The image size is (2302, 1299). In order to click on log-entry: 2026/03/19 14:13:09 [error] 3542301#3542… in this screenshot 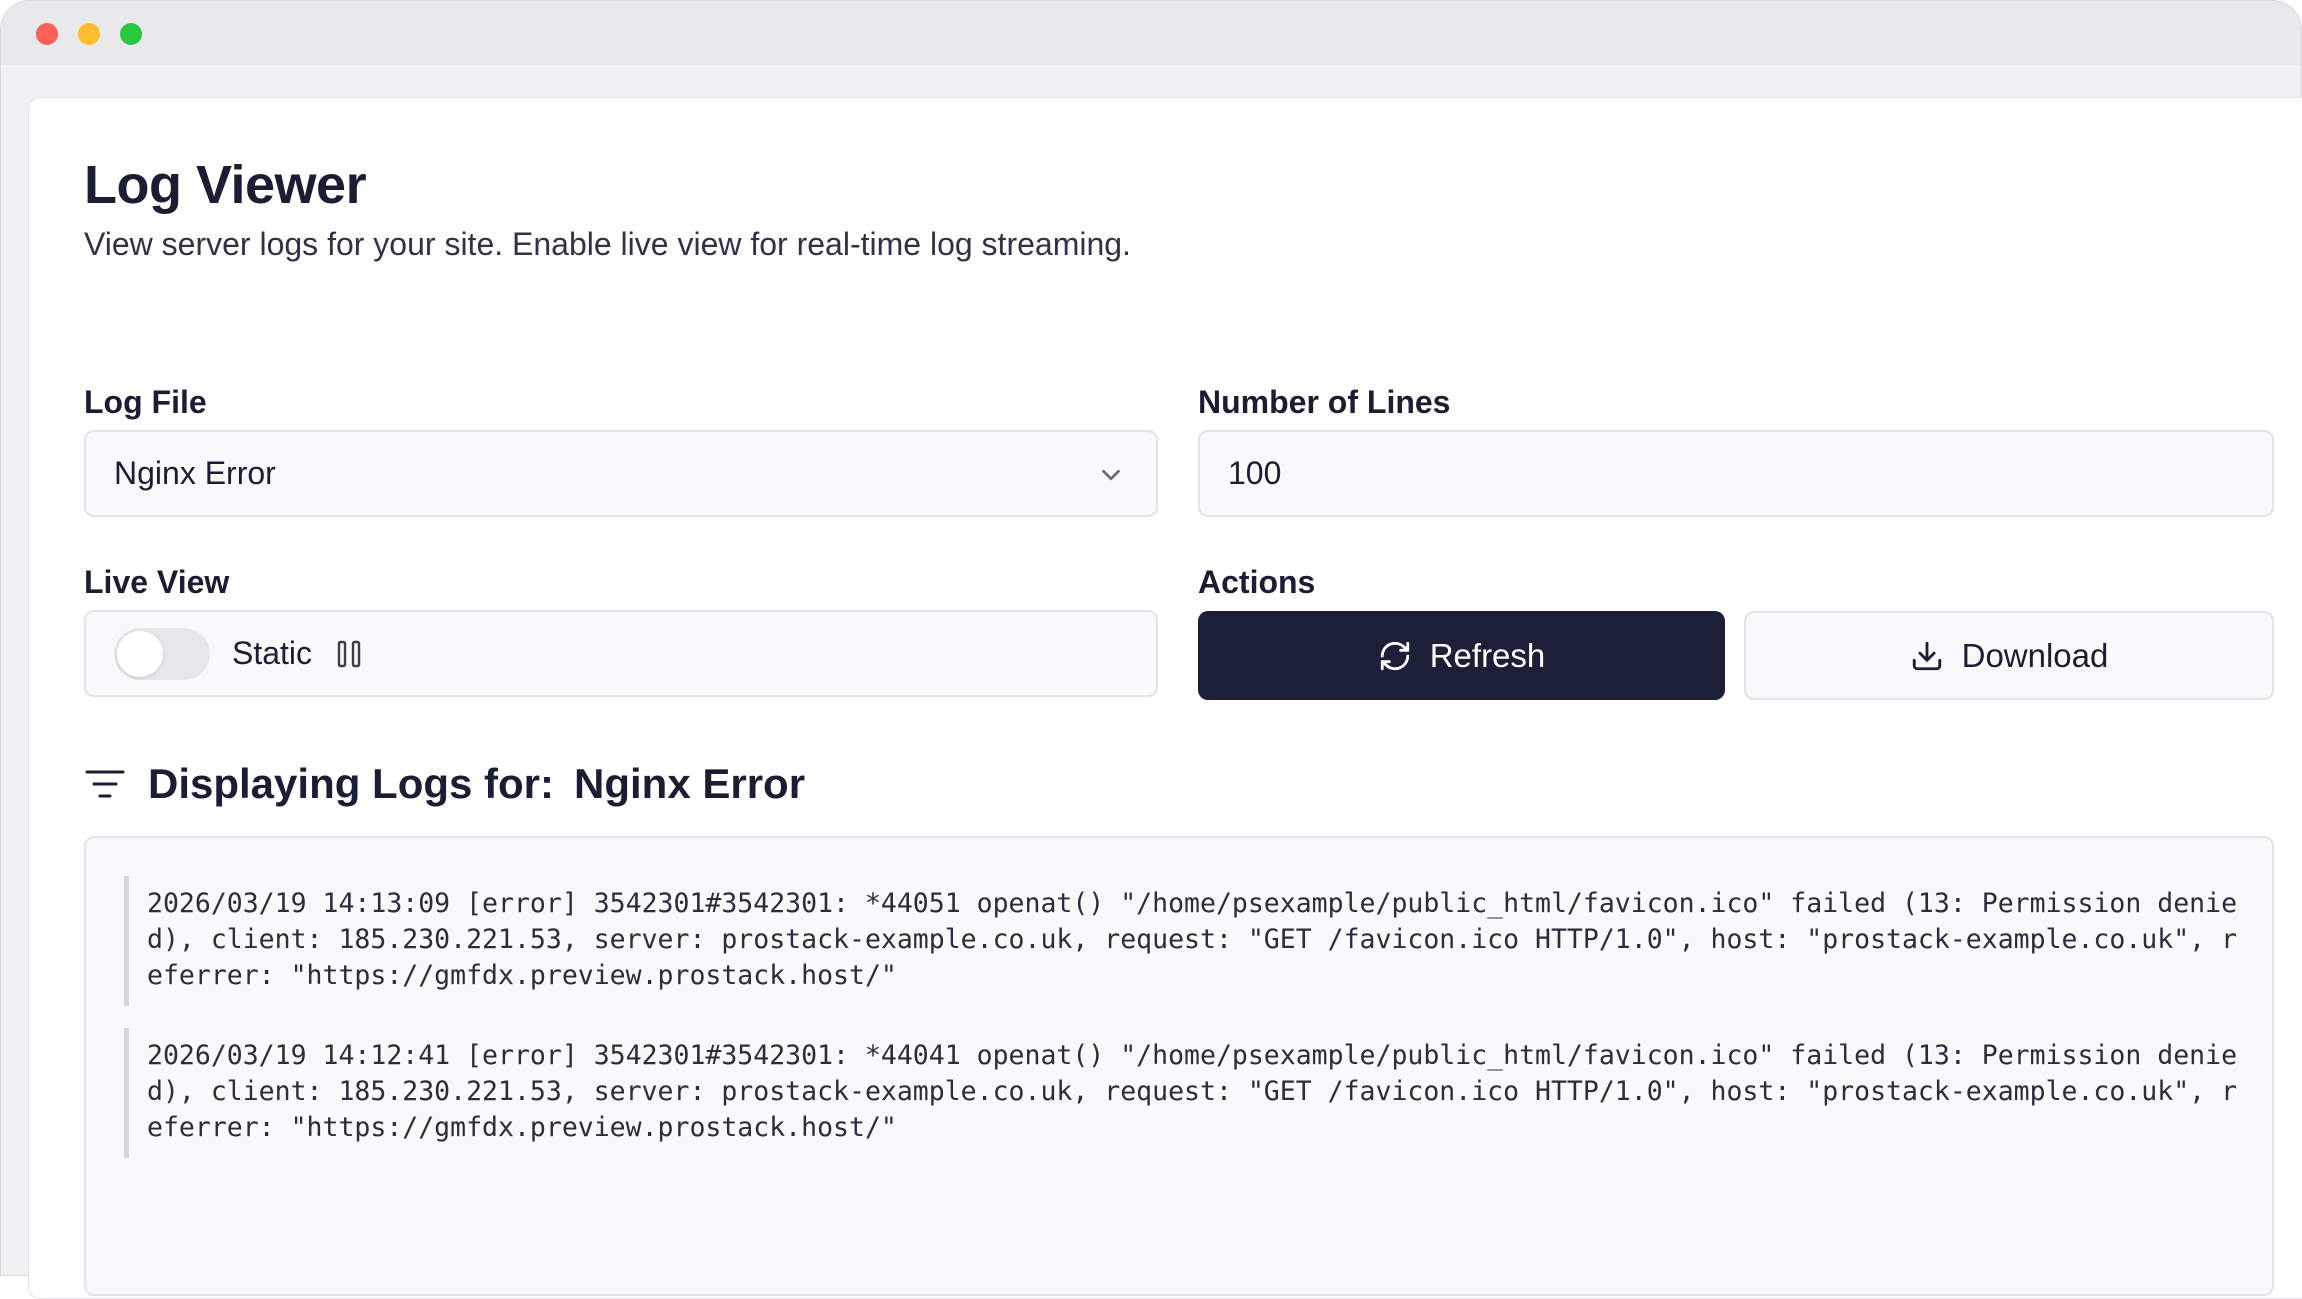, I will do `click(1184, 941)`.